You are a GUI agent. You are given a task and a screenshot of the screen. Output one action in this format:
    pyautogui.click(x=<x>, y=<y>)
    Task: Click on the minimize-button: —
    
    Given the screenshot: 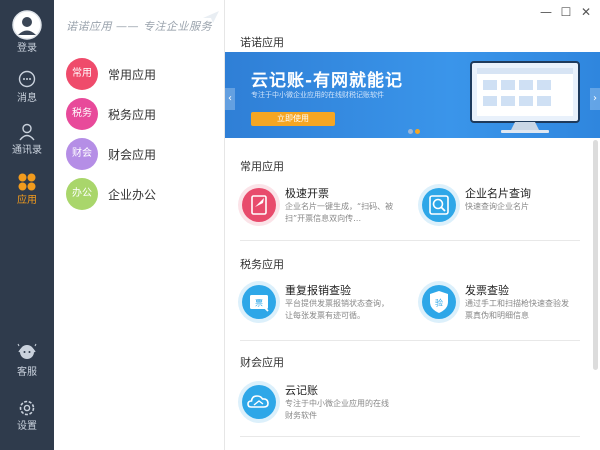 What is the action you would take?
    pyautogui.click(x=546, y=12)
    